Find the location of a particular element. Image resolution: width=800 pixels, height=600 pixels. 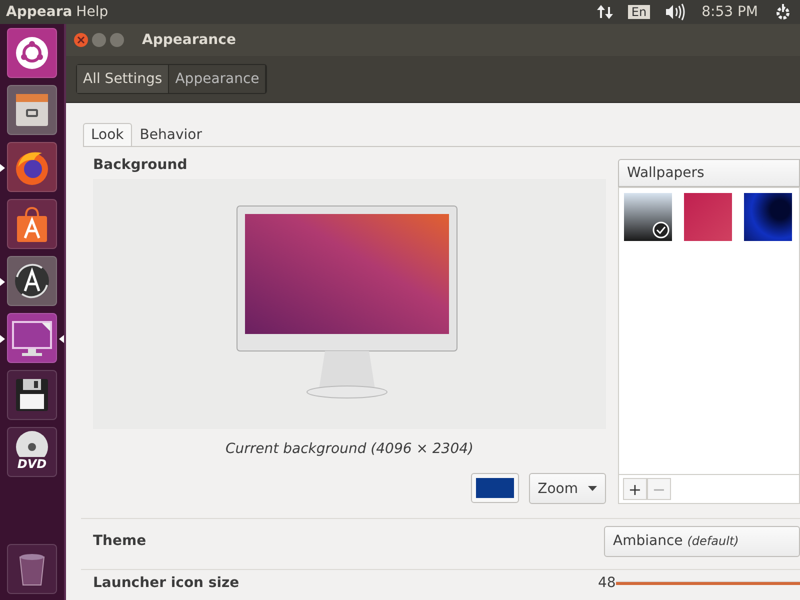

trash-launcher-icon is located at coordinates (32, 569).